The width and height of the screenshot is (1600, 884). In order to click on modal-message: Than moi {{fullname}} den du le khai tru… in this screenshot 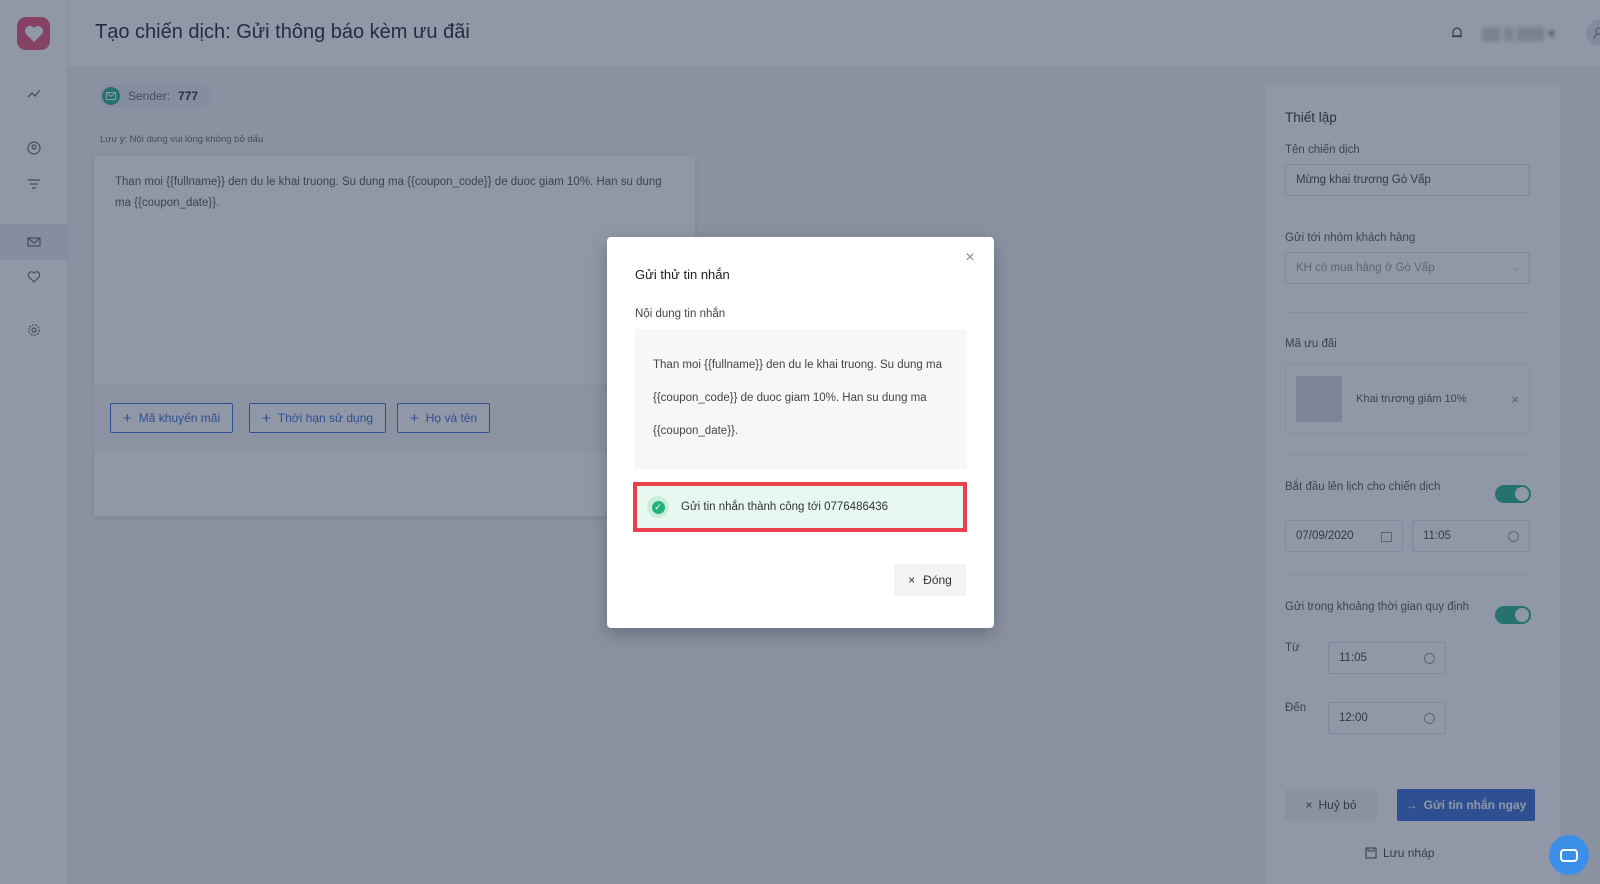, I will do `click(801, 399)`.